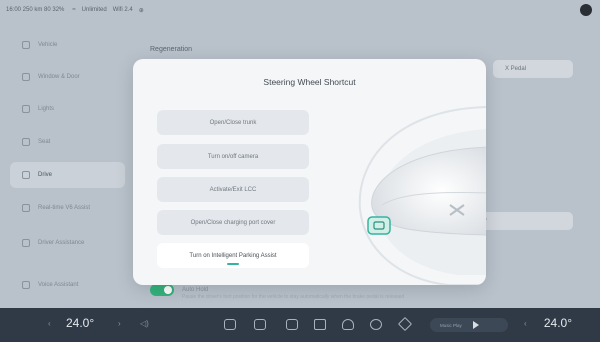 This screenshot has height=342, width=600. What do you see at coordinates (26, 243) in the screenshot?
I see `driver-icon` at bounding box center [26, 243].